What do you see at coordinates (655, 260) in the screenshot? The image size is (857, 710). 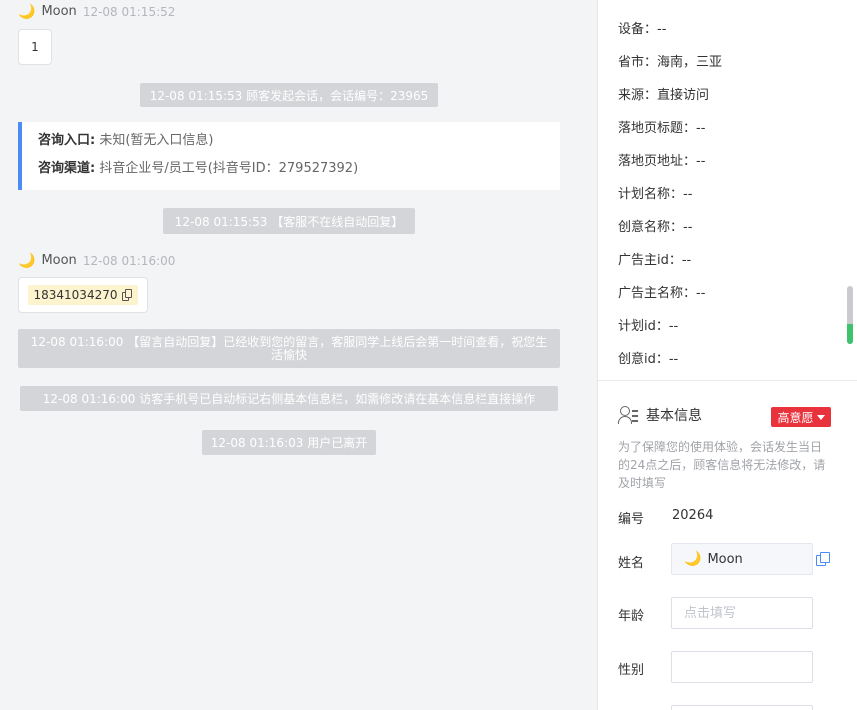 I see `info-advertiser-id: 广告主id：--` at bounding box center [655, 260].